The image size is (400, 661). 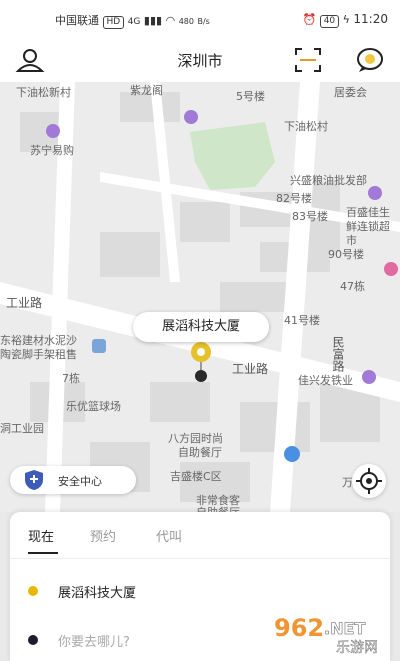 I want to click on map-label: 下油松村, so click(x=306, y=126).